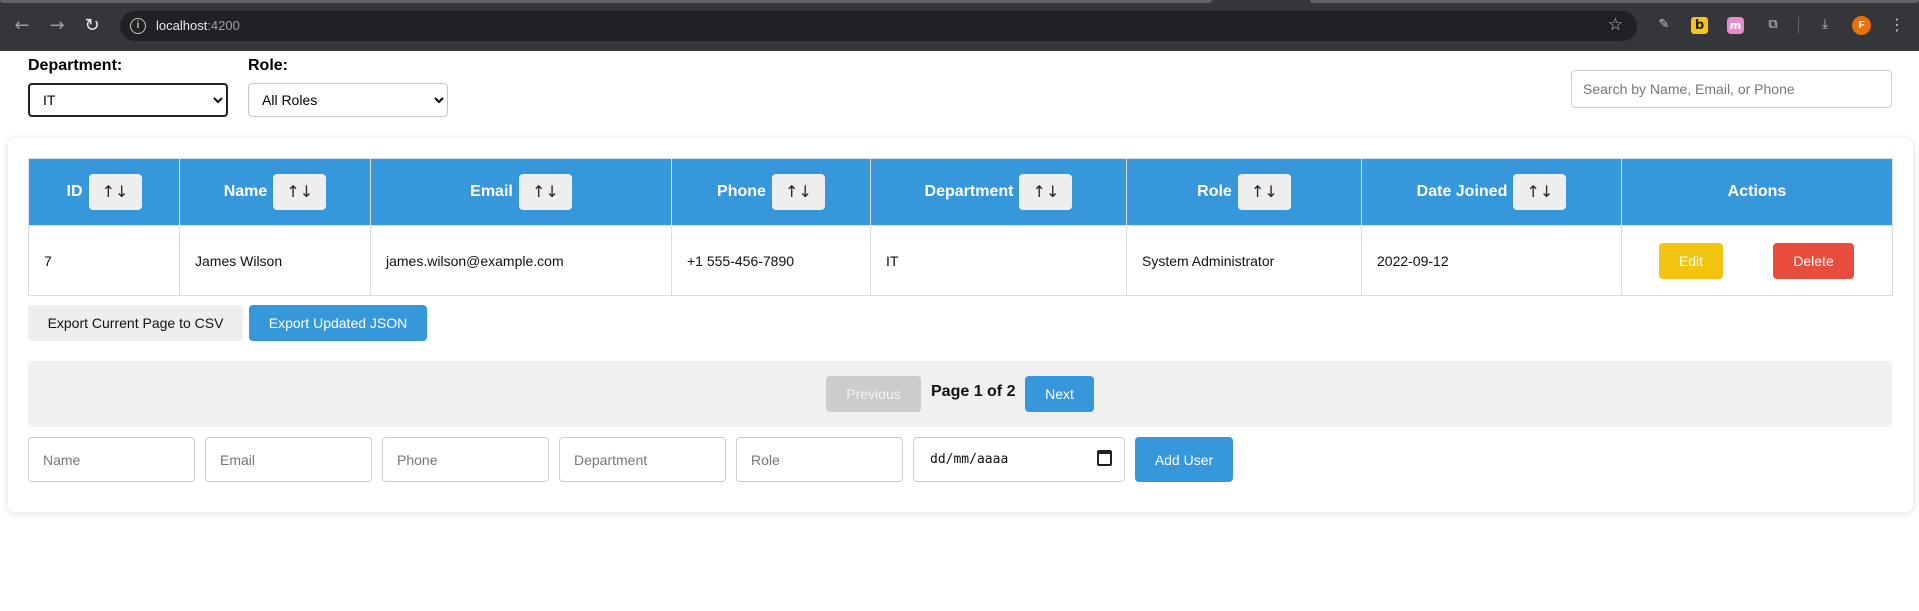 The image size is (1919, 611). What do you see at coordinates (1757, 260) in the screenshot?
I see `cell-actions: Edit Delete` at bounding box center [1757, 260].